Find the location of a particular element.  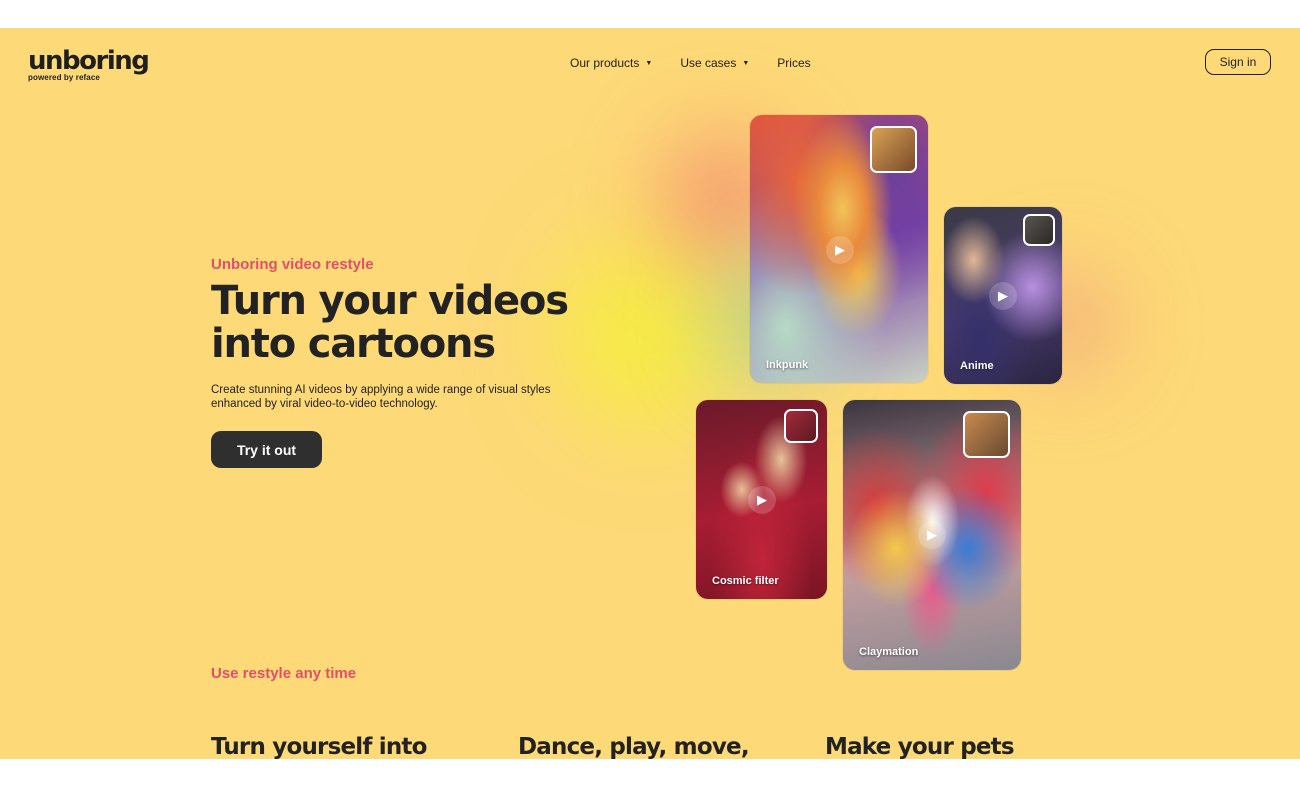

logo-wordmark: unboring is located at coordinates (89, 61).